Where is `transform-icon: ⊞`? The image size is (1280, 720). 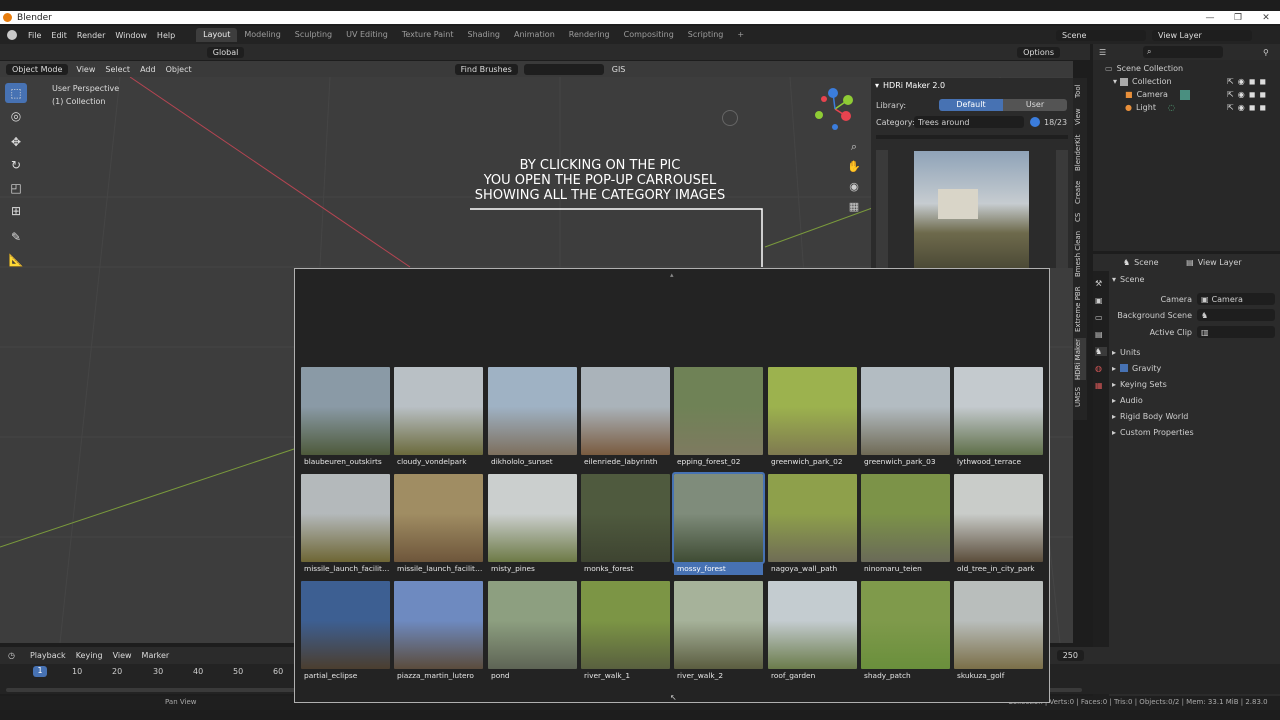
transform-icon: ⊞ is located at coordinates (16, 211).